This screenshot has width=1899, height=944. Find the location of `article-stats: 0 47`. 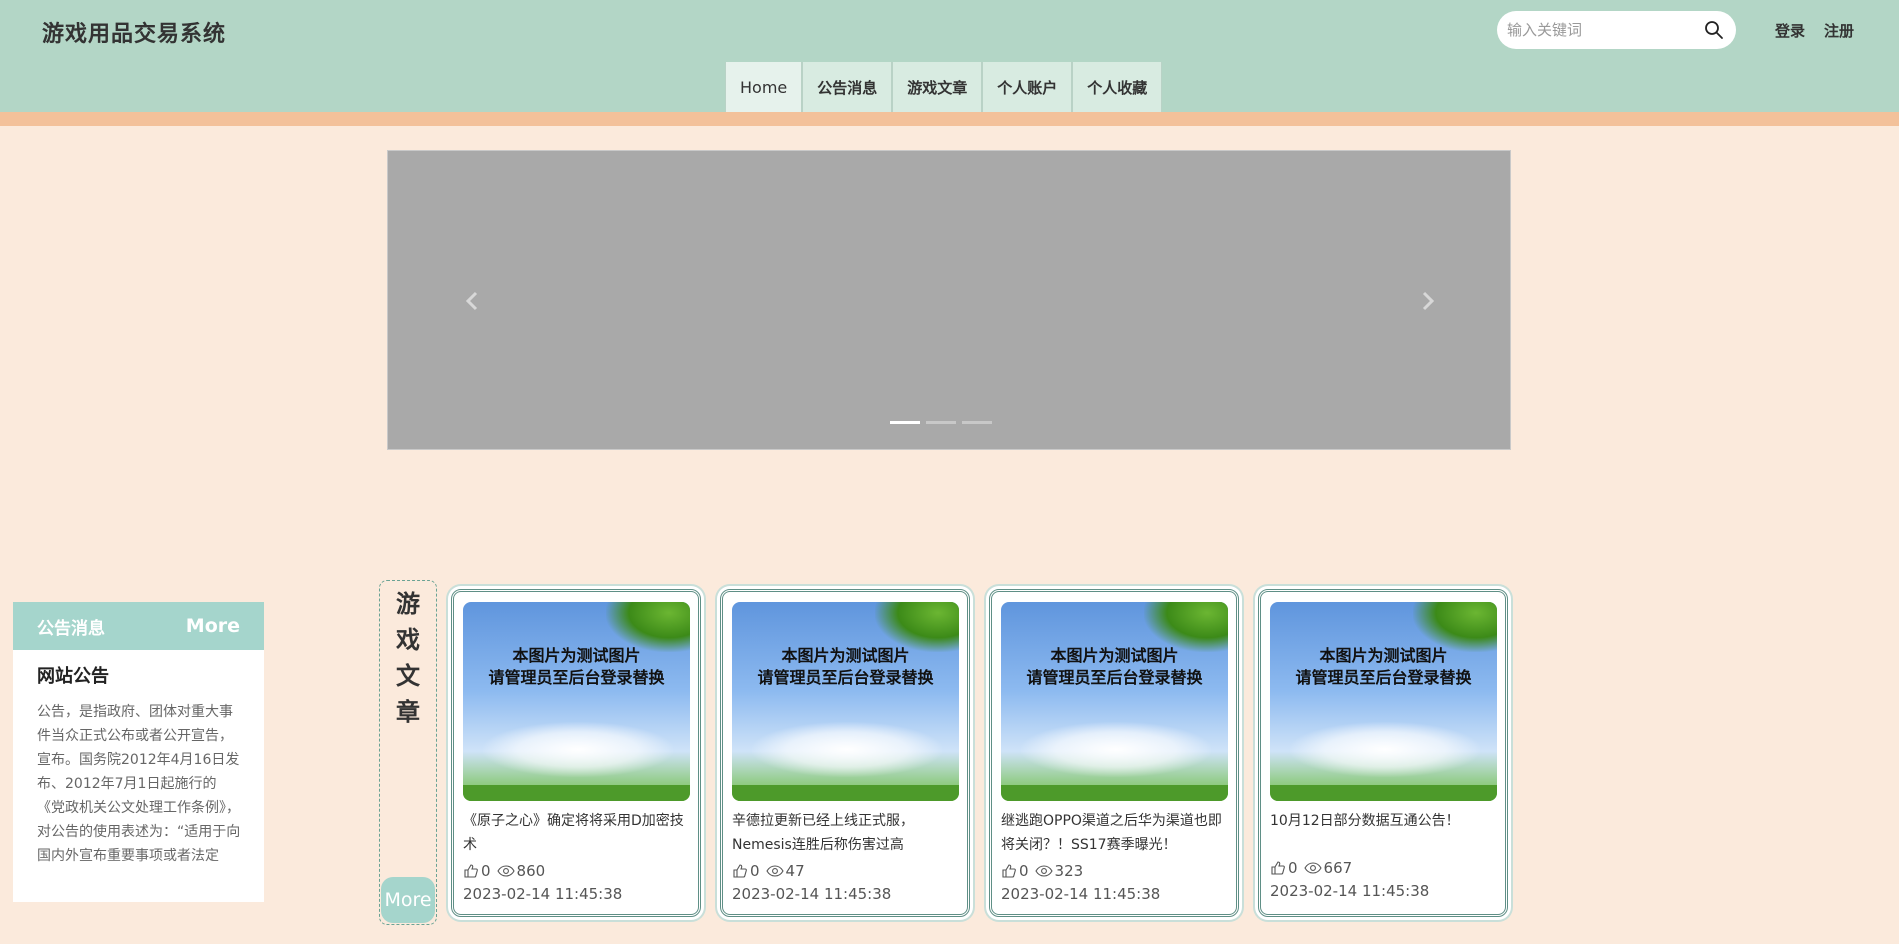

article-stats: 0 47 is located at coordinates (768, 871).